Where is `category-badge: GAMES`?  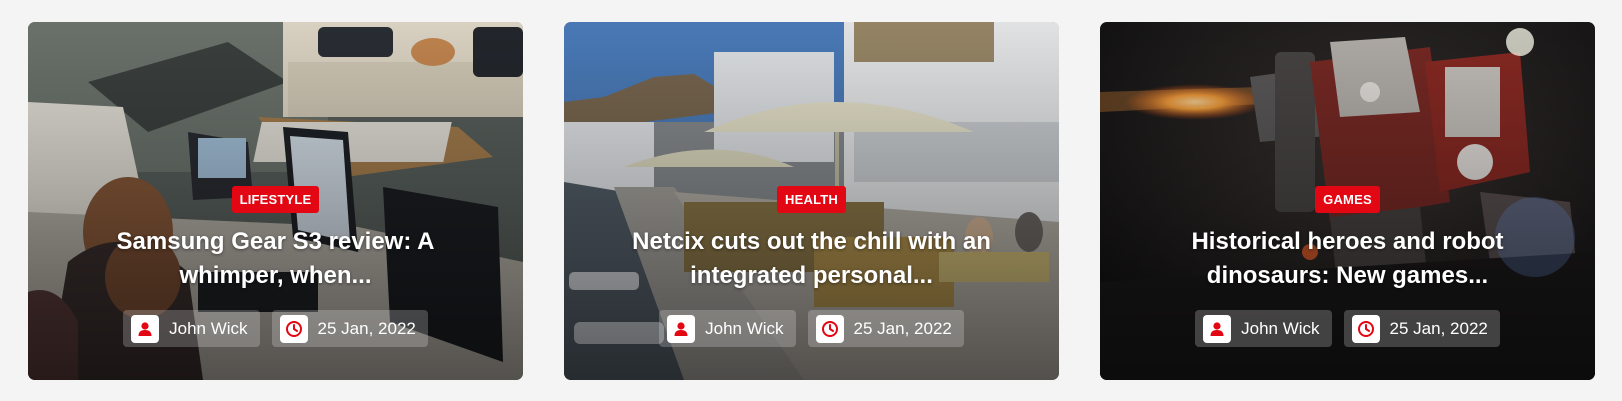 category-badge: GAMES is located at coordinates (1347, 199).